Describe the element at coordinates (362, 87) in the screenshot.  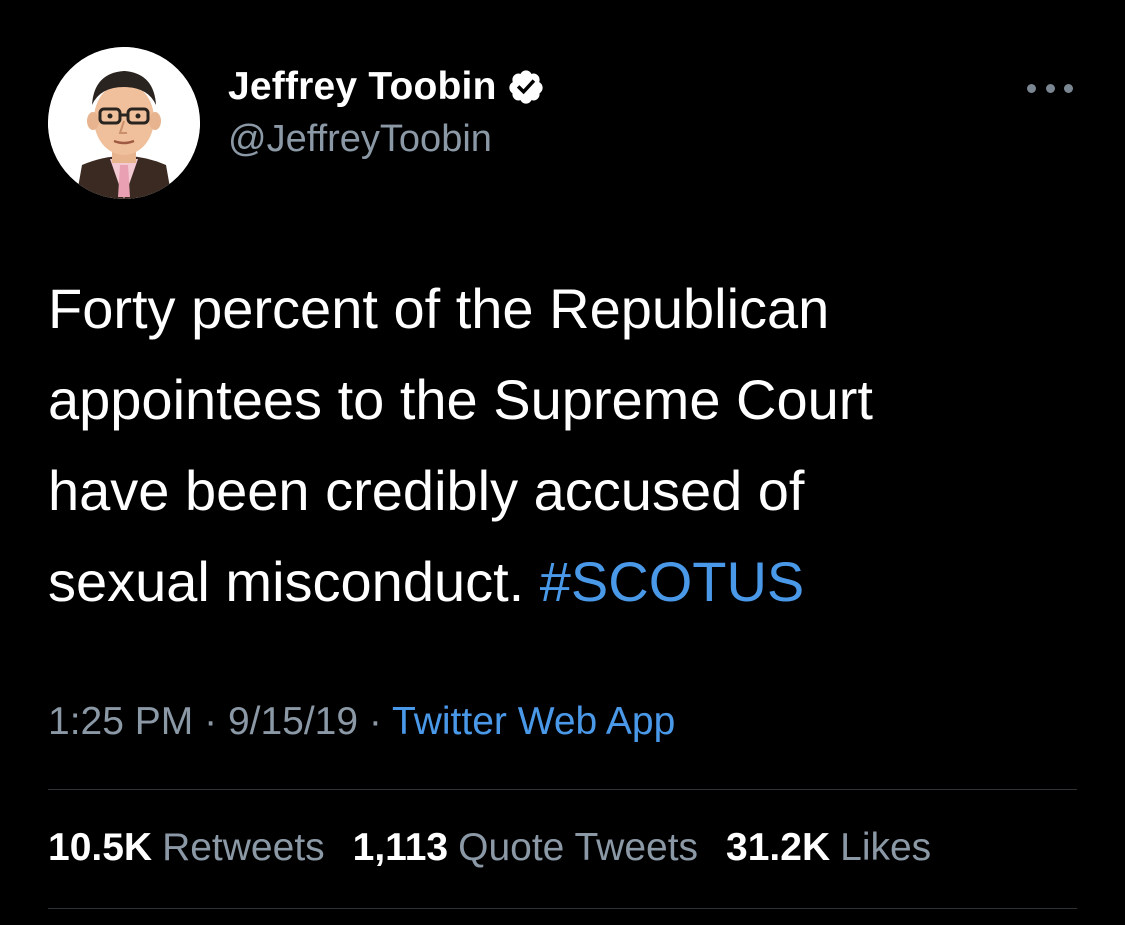
I see `display-name: Jeffrey Toobin` at that location.